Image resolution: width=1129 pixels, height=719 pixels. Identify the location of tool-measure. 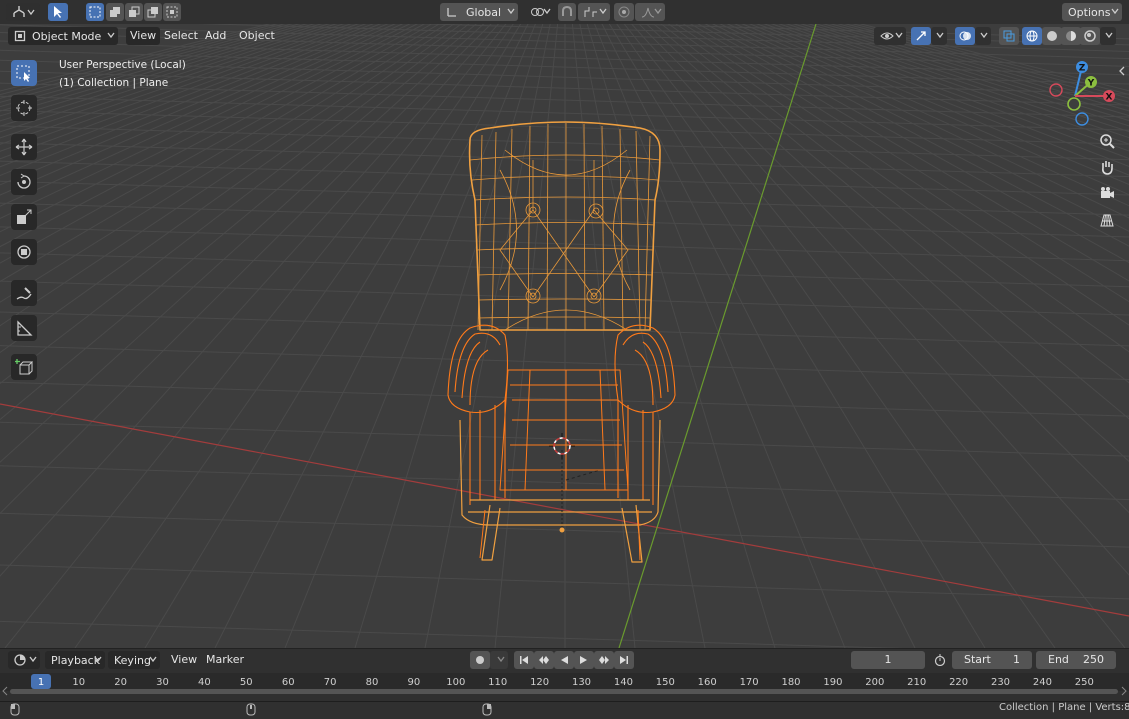
(24, 328).